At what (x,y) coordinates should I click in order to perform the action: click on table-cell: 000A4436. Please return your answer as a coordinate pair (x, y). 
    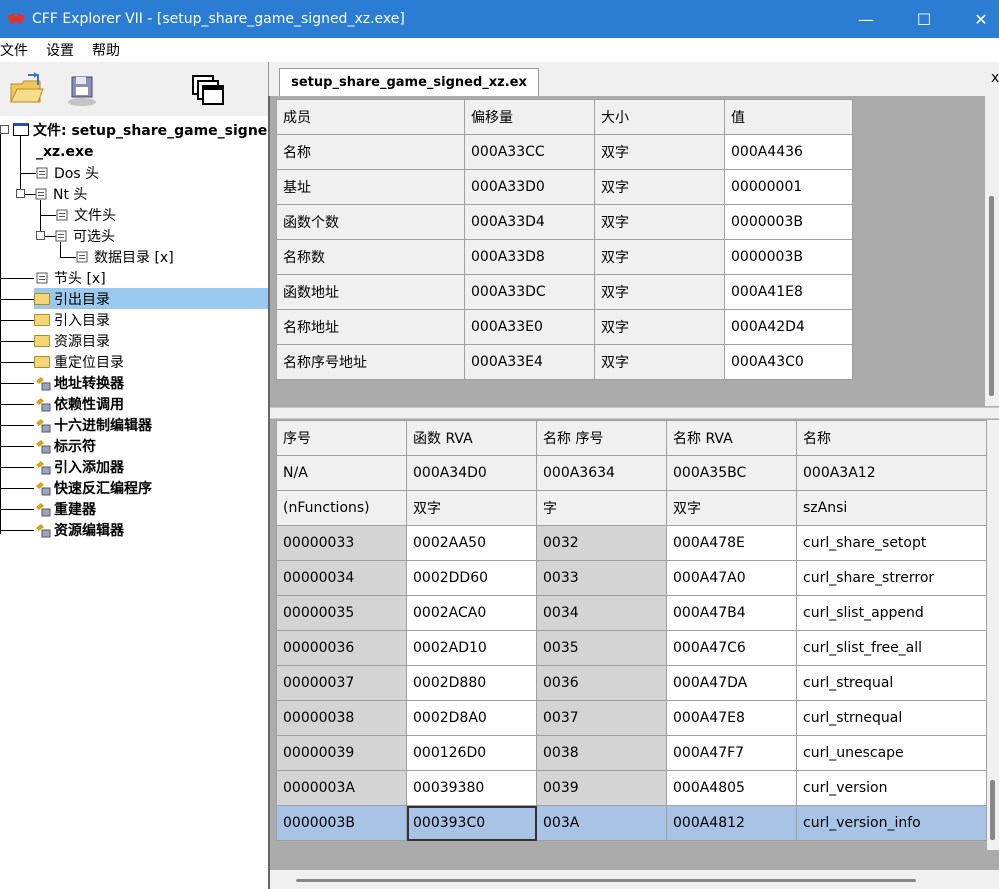
    Looking at the image, I should click on (788, 152).